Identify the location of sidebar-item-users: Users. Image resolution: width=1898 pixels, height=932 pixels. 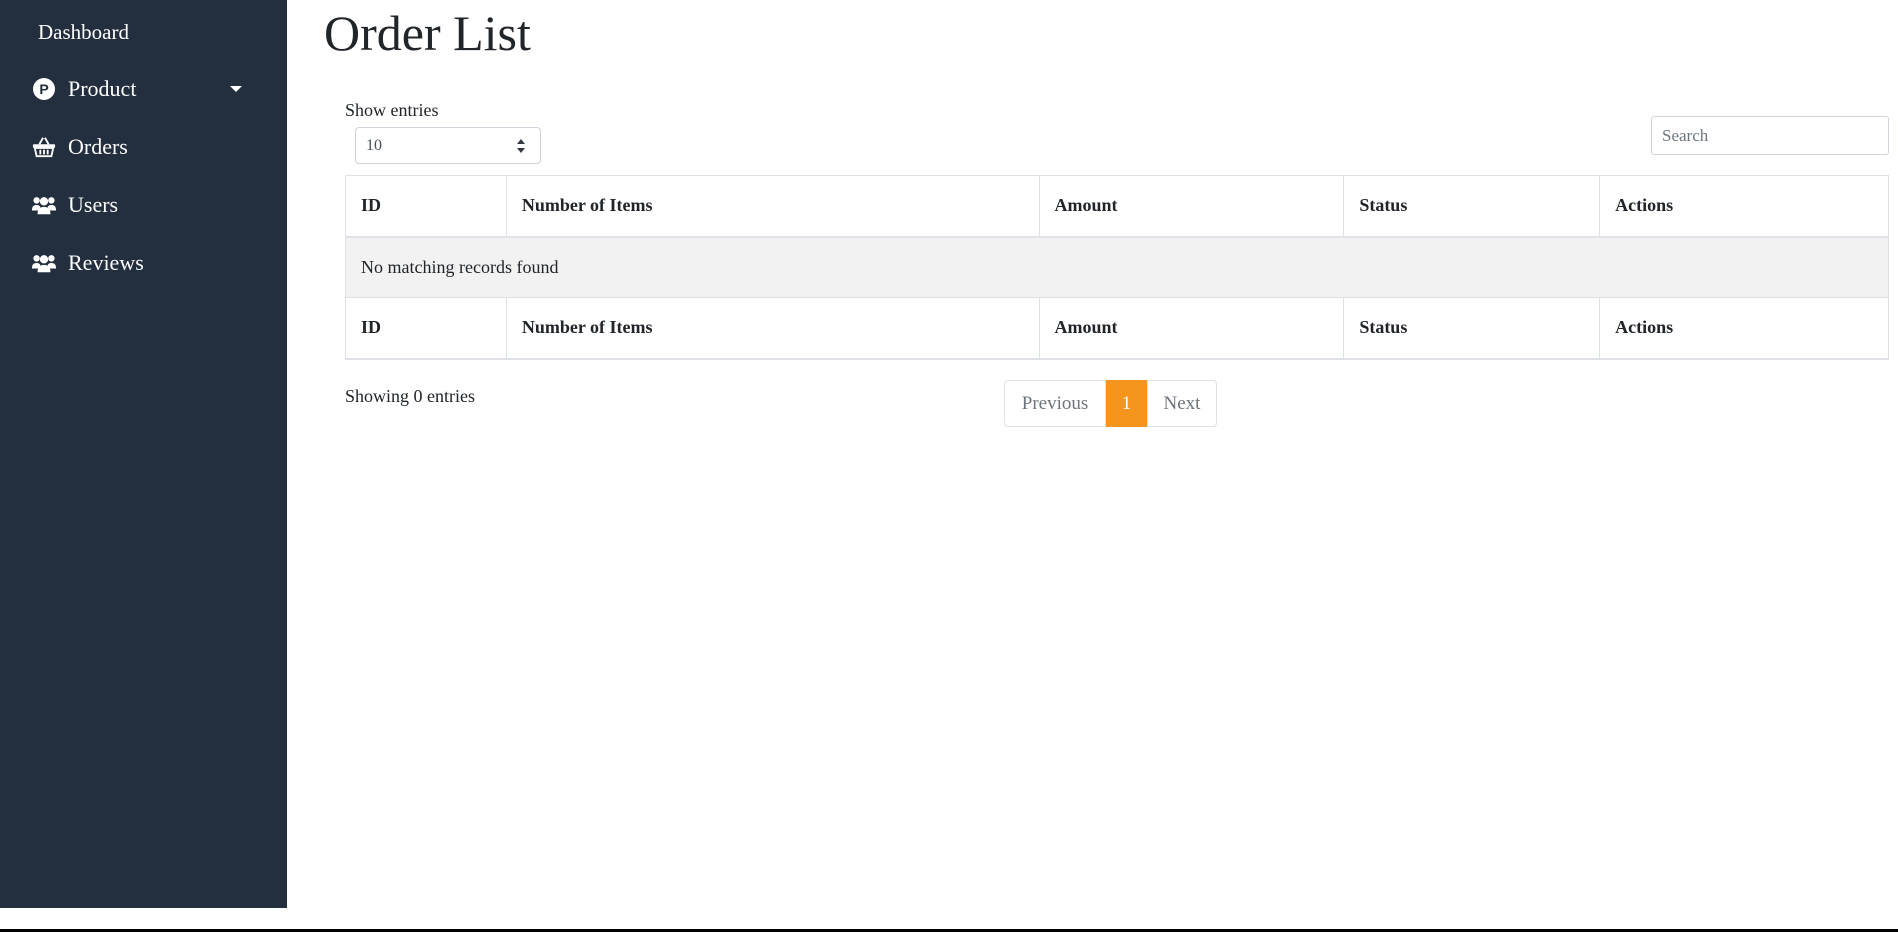
(75, 205).